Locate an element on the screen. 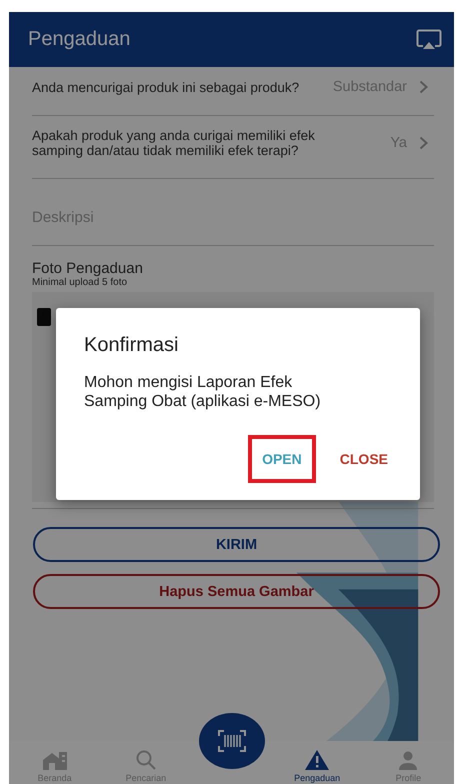 This screenshot has width=463, height=784. dialog-message: Mohon mengisi Laporan Efek Samping Obat (aplikasi e-MESO) is located at coordinates (203, 392).